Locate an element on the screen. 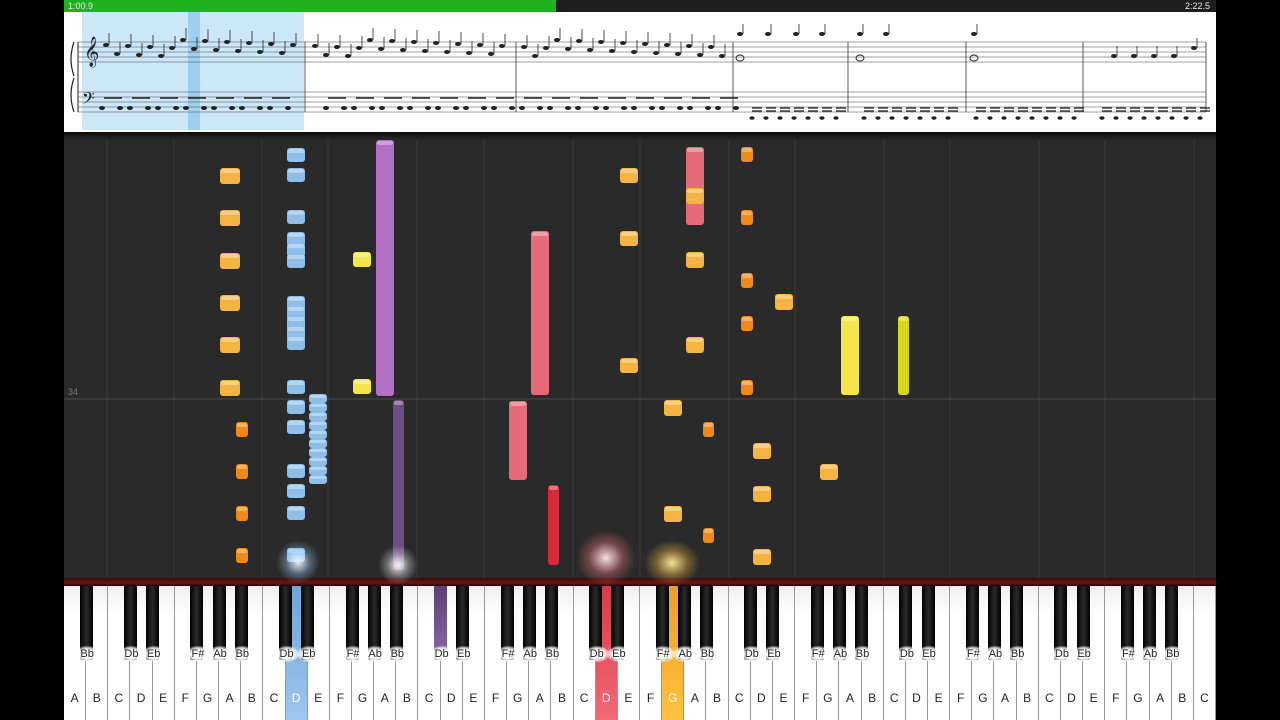 This screenshot has height=720, width=1280. treble-clef: 𝄞 is located at coordinates (91, 52).